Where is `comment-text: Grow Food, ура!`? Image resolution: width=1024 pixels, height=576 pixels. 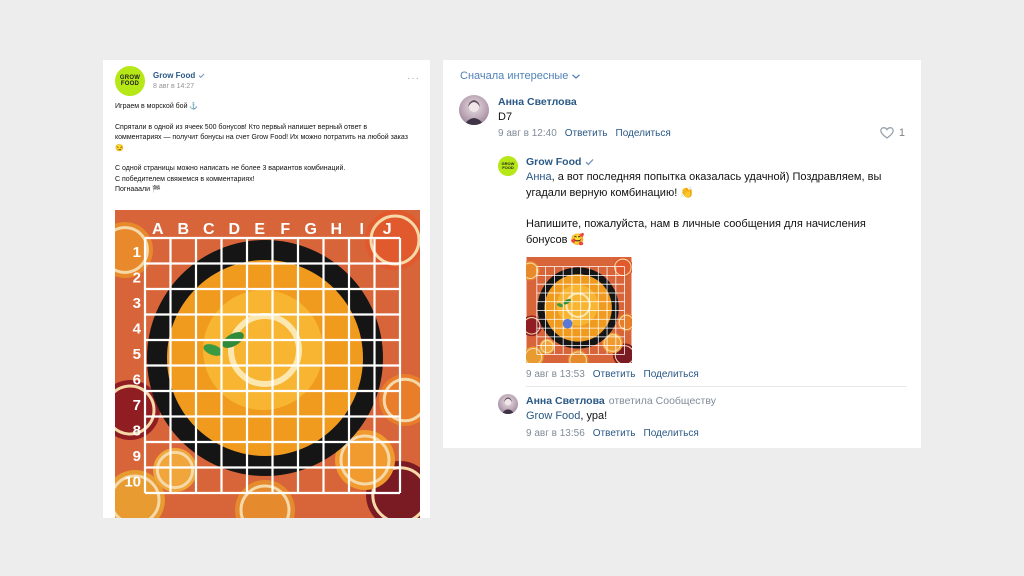
comment-text: Grow Food, ура! is located at coordinates (566, 416).